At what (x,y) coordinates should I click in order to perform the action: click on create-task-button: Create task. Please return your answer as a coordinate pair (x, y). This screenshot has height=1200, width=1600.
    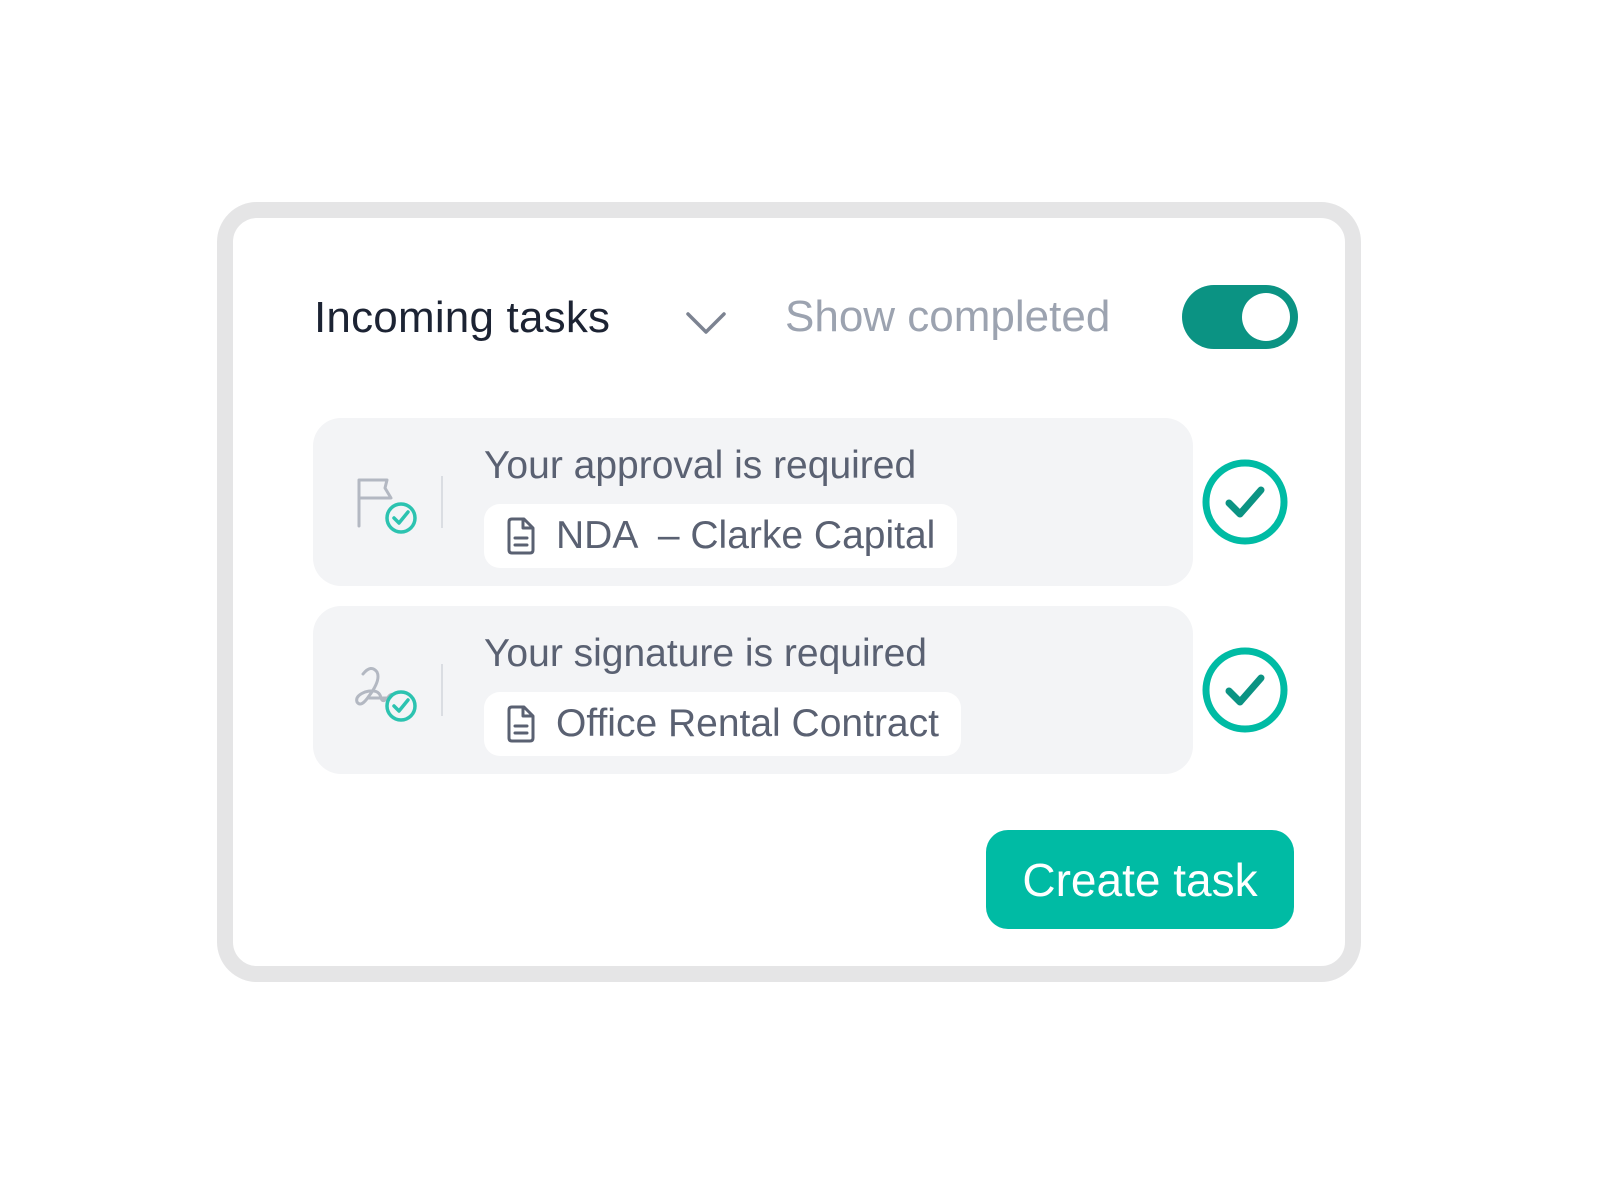
    Looking at the image, I should click on (1140, 879).